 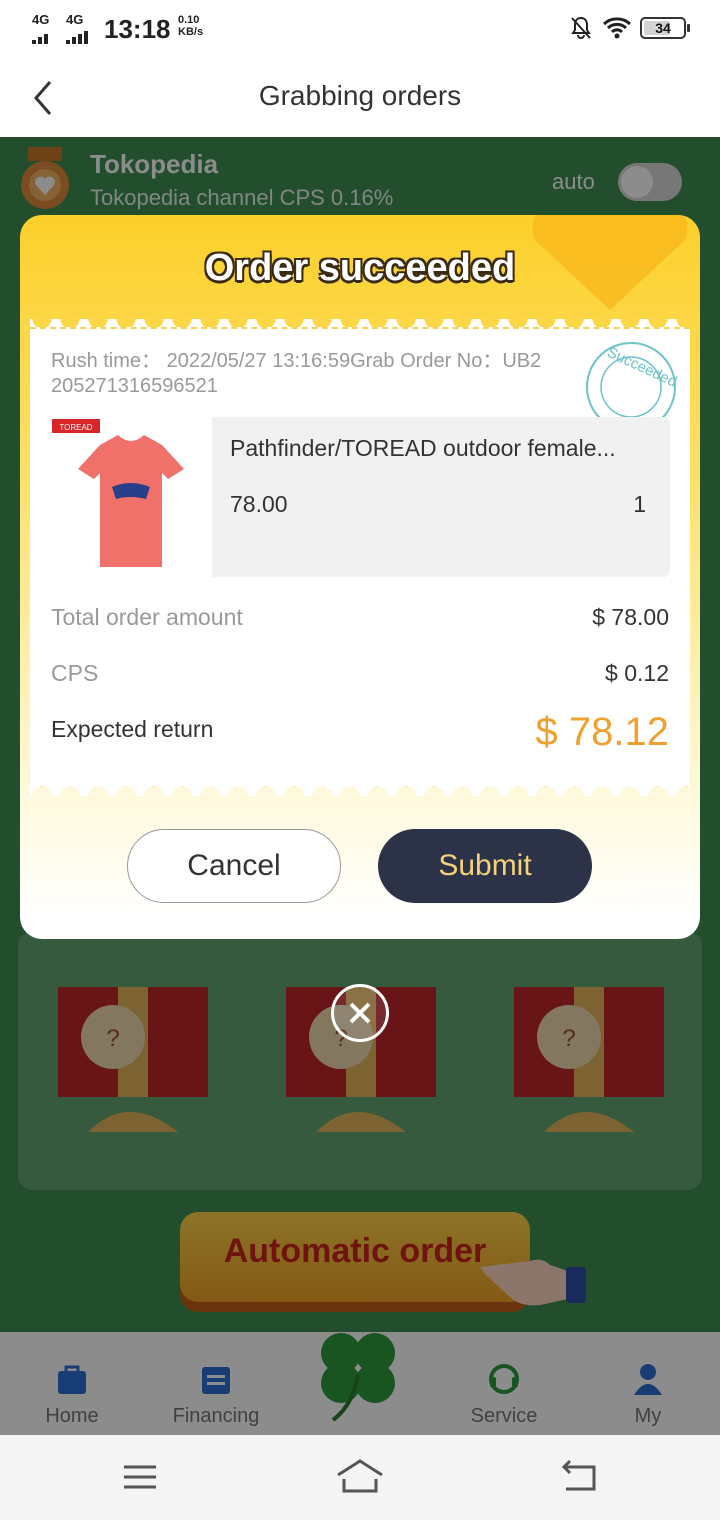 What do you see at coordinates (41, 19) in the screenshot?
I see `network-type-1: 4G` at bounding box center [41, 19].